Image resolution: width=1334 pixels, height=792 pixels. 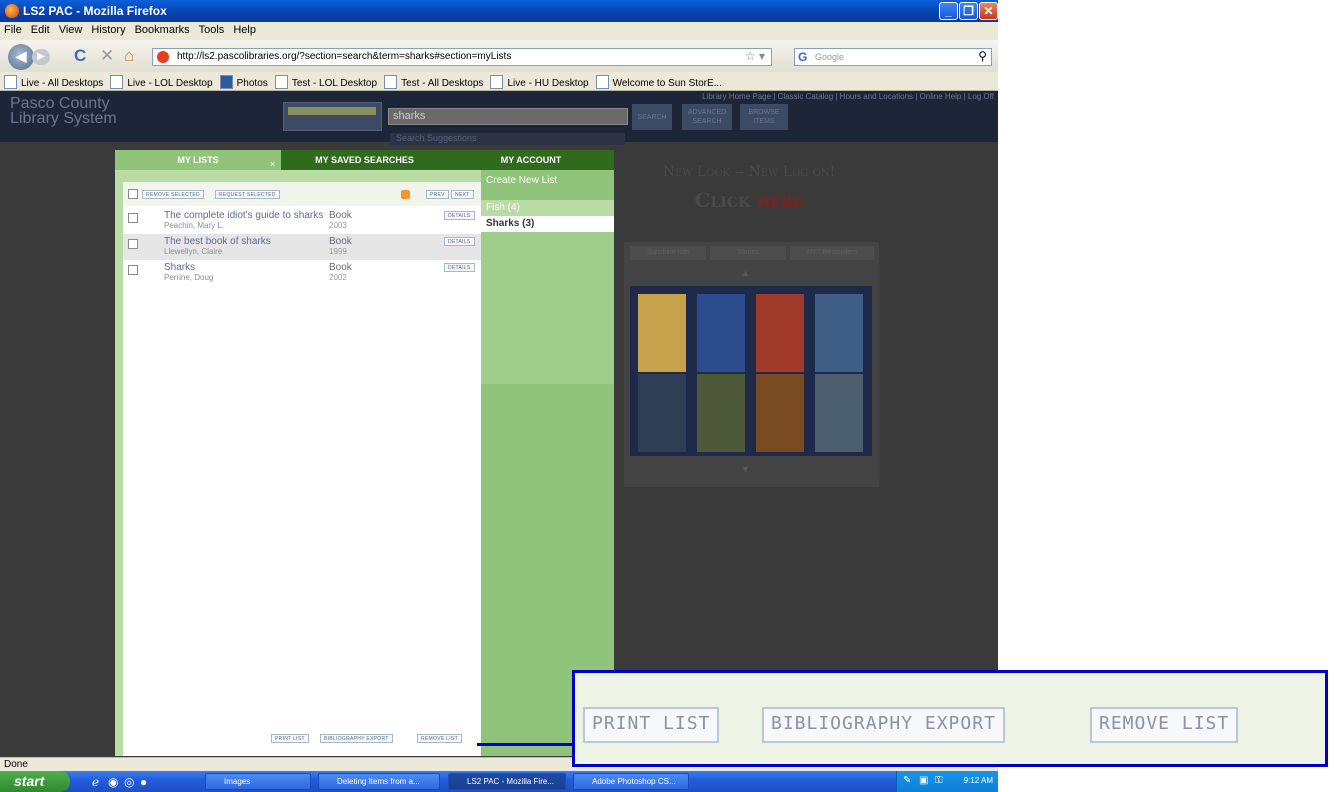 I want to click on item-title: The best book of sharks, so click(x=217, y=241).